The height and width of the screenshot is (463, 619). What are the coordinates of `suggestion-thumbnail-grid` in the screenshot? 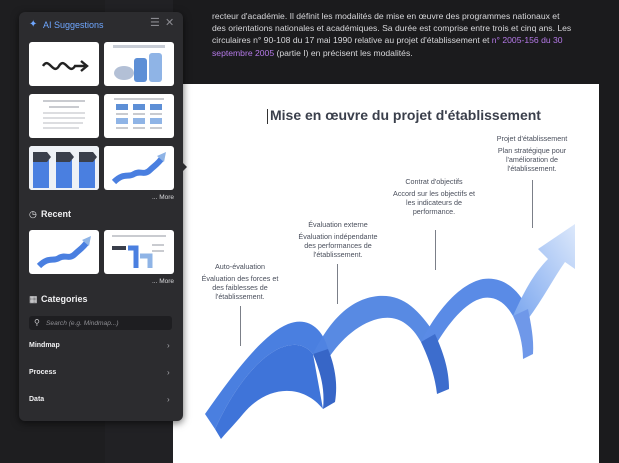 It's located at (139, 116).